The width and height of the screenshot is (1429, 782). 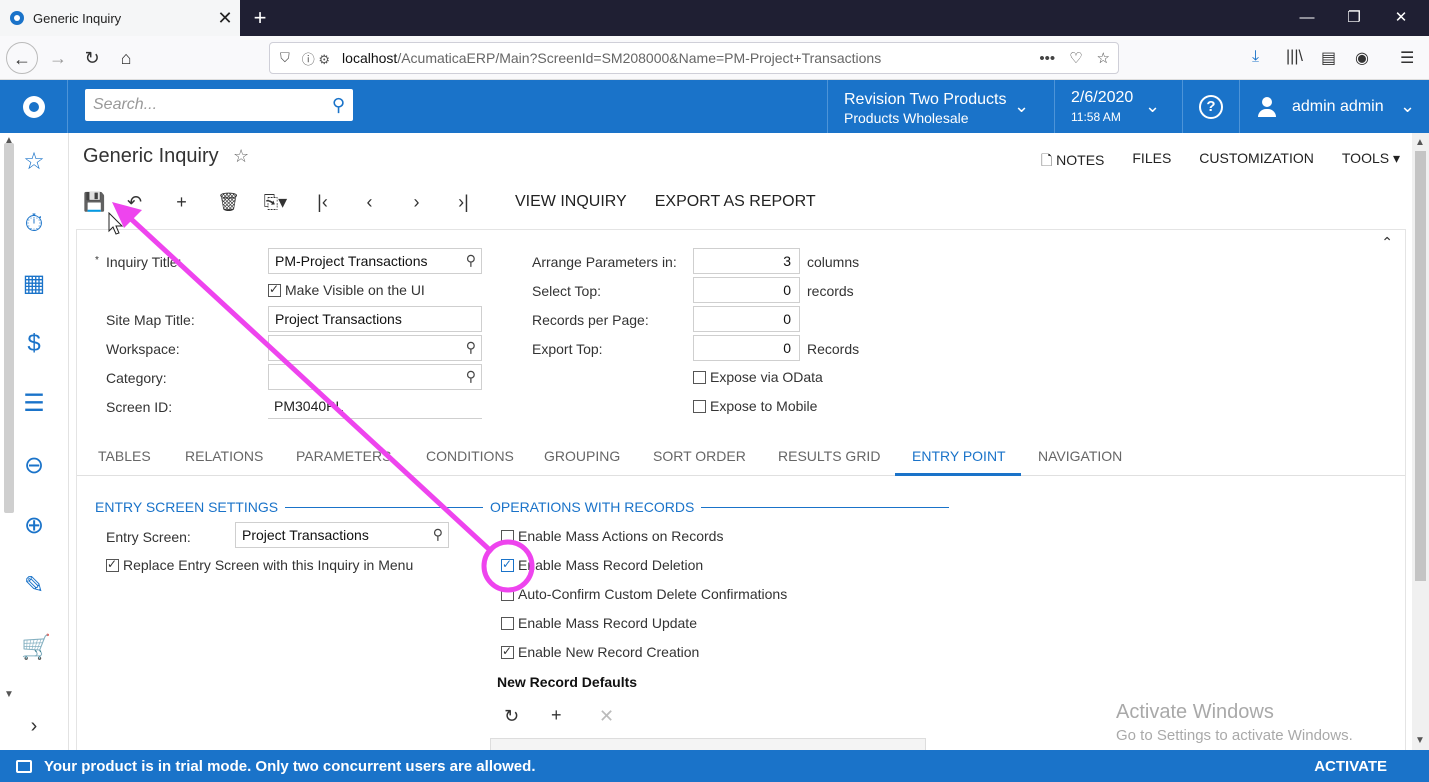 What do you see at coordinates (1401, 18) in the screenshot?
I see `window-close-icon: ✕` at bounding box center [1401, 18].